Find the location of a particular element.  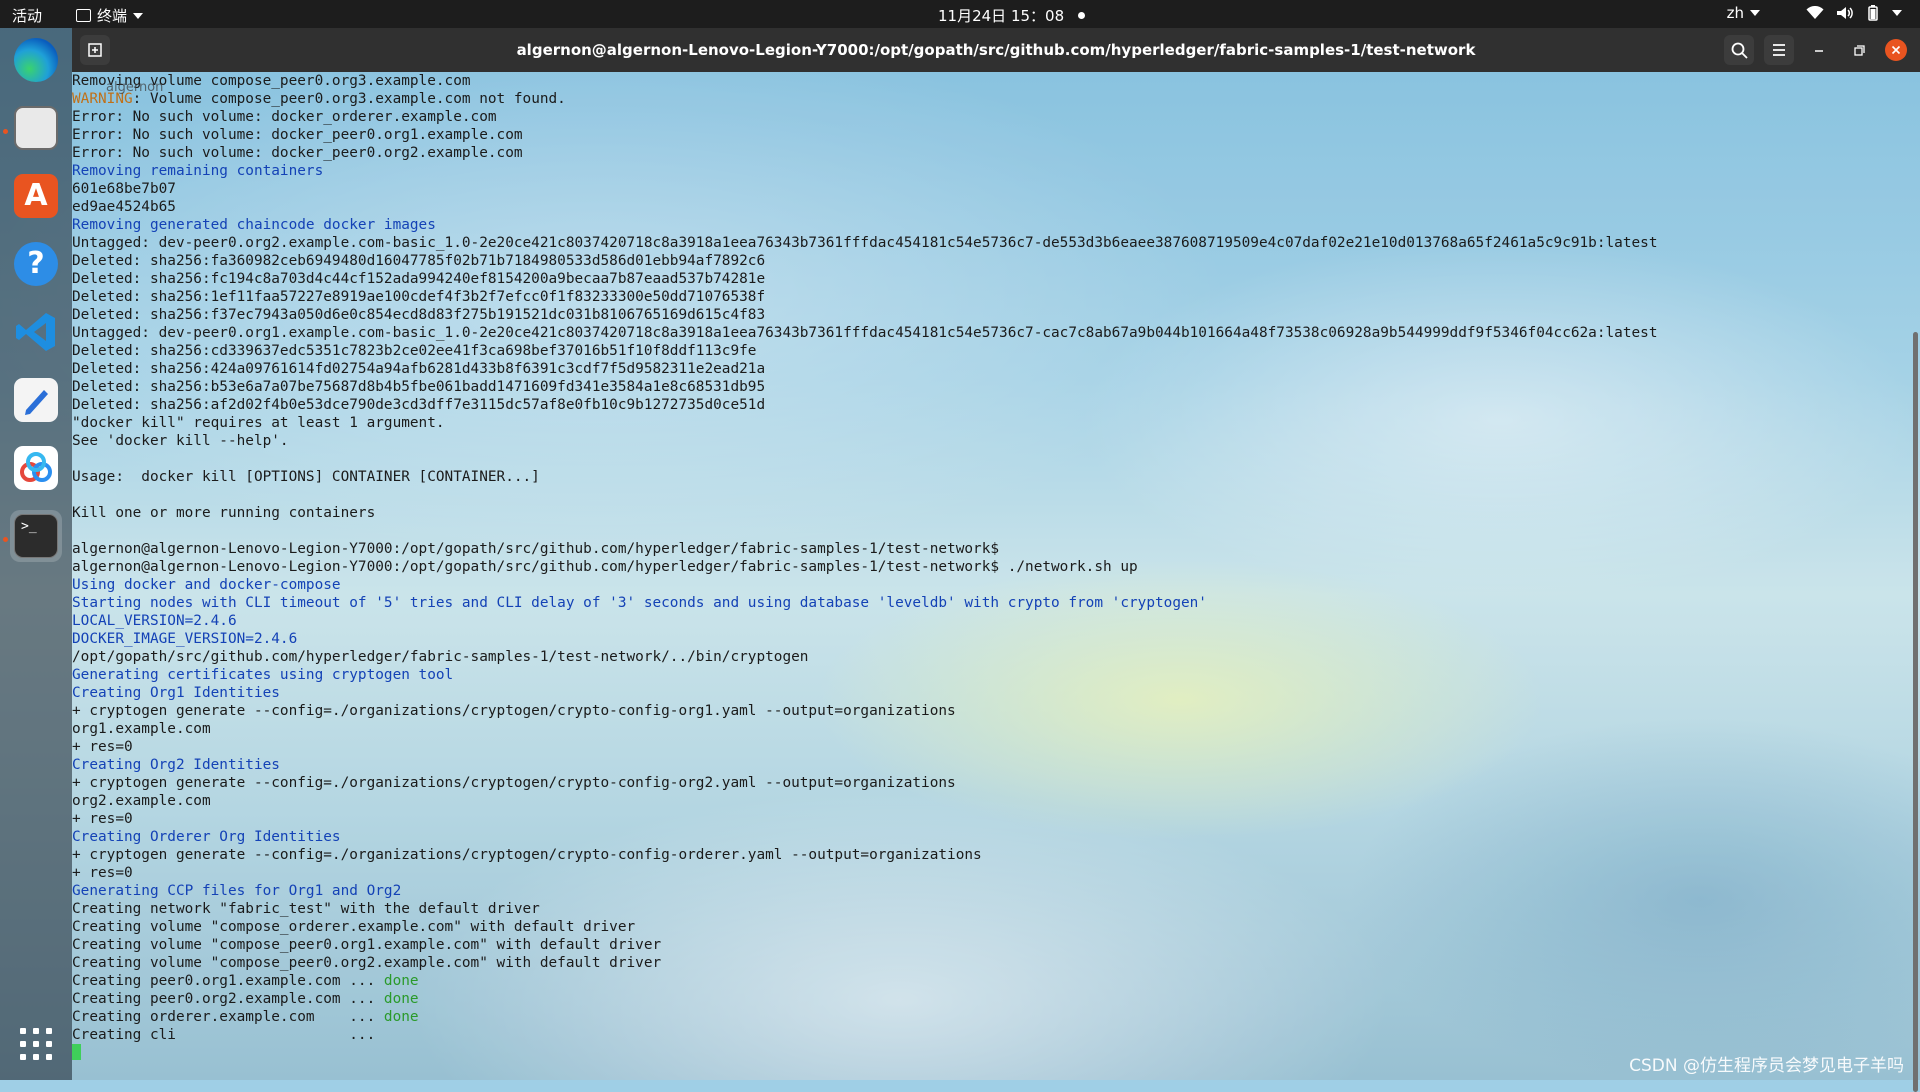

dock-item-baidu-netdisk is located at coordinates (36, 468).